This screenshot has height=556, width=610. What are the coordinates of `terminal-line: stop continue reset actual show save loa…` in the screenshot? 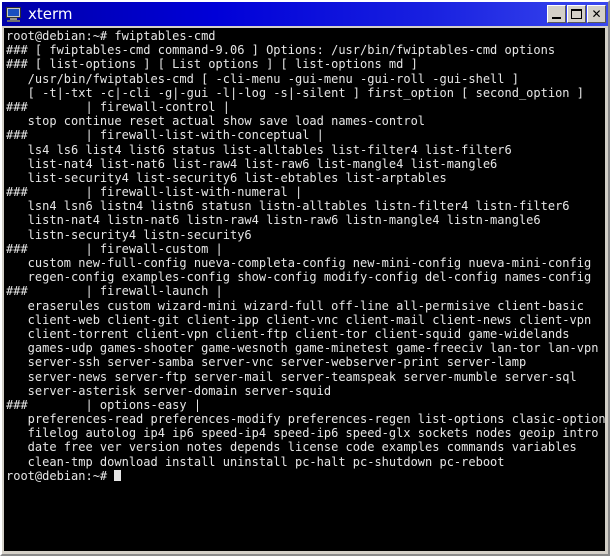 It's located at (216, 121).